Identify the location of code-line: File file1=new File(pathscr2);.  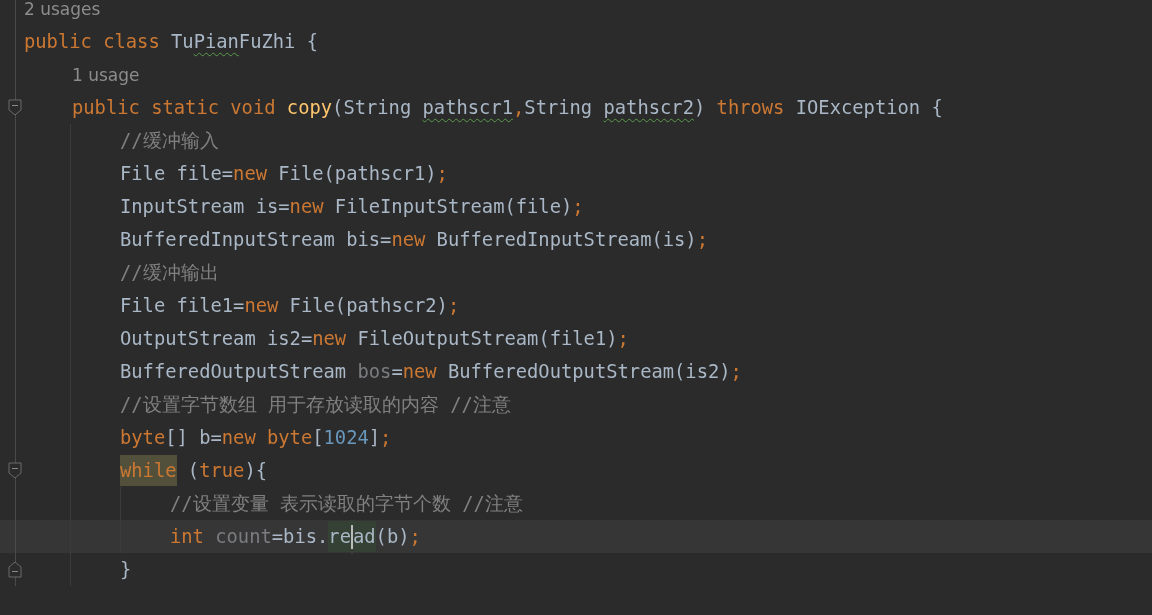
(290, 306).